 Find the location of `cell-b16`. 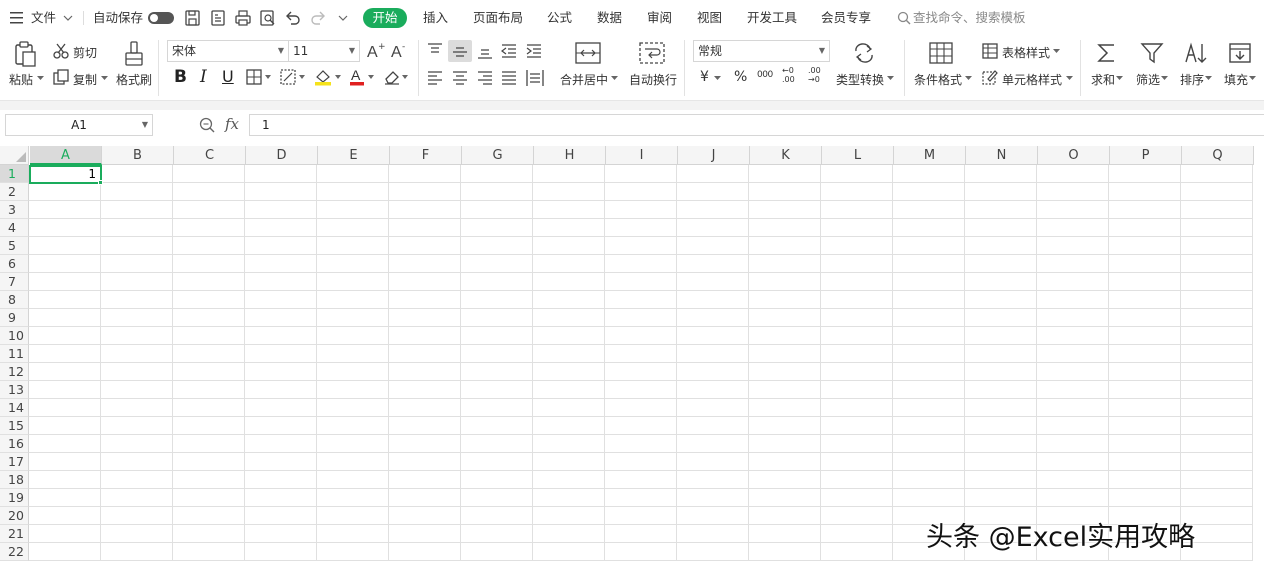

cell-b16 is located at coordinates (137, 444).